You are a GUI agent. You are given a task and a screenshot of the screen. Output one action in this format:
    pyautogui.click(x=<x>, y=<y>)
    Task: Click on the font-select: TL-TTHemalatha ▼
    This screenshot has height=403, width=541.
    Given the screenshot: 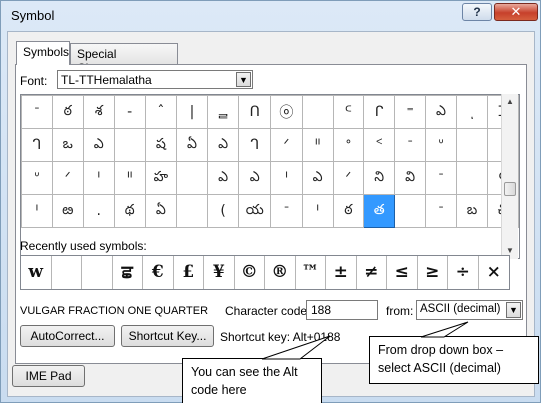 What is the action you would take?
    pyautogui.click(x=155, y=79)
    